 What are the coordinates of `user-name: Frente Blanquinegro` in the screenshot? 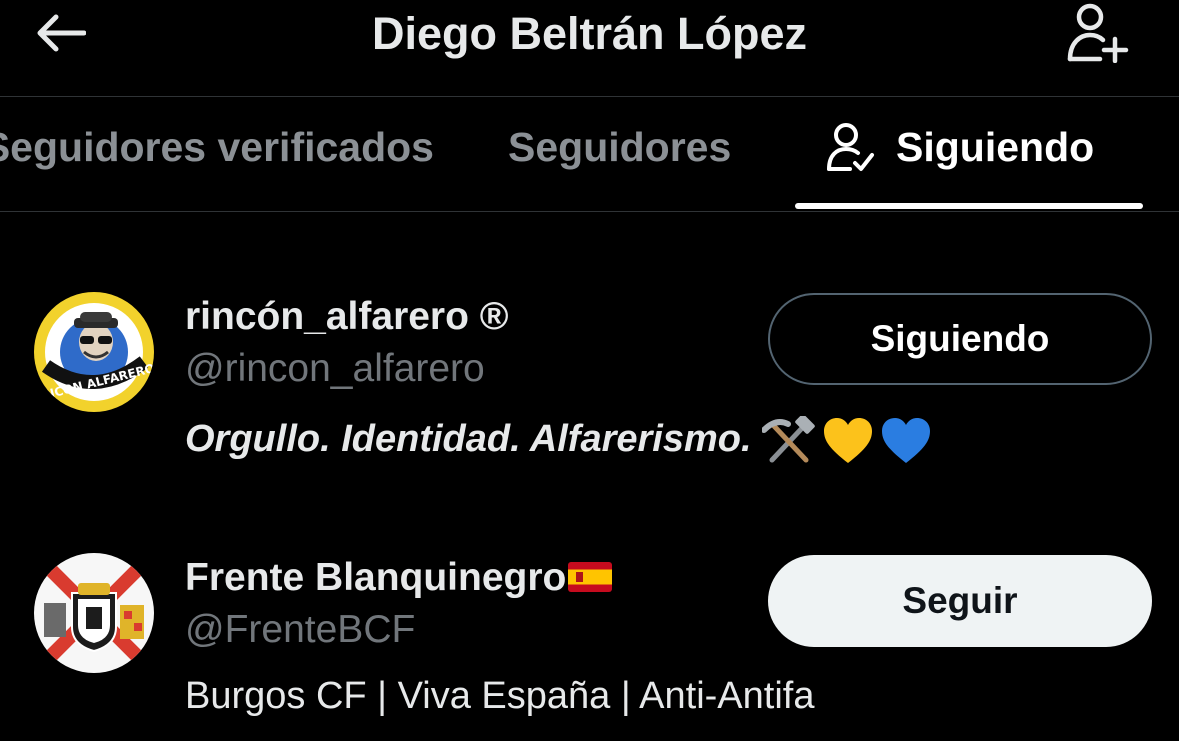 It's located at (399, 578).